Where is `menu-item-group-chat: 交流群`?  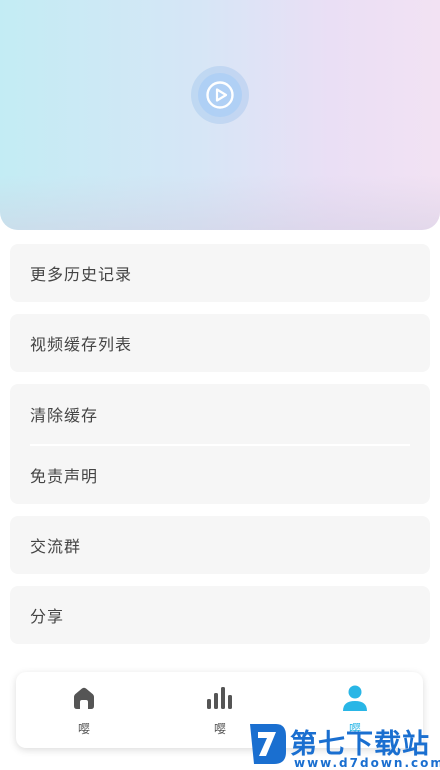 menu-item-group-chat: 交流群 is located at coordinates (220, 545).